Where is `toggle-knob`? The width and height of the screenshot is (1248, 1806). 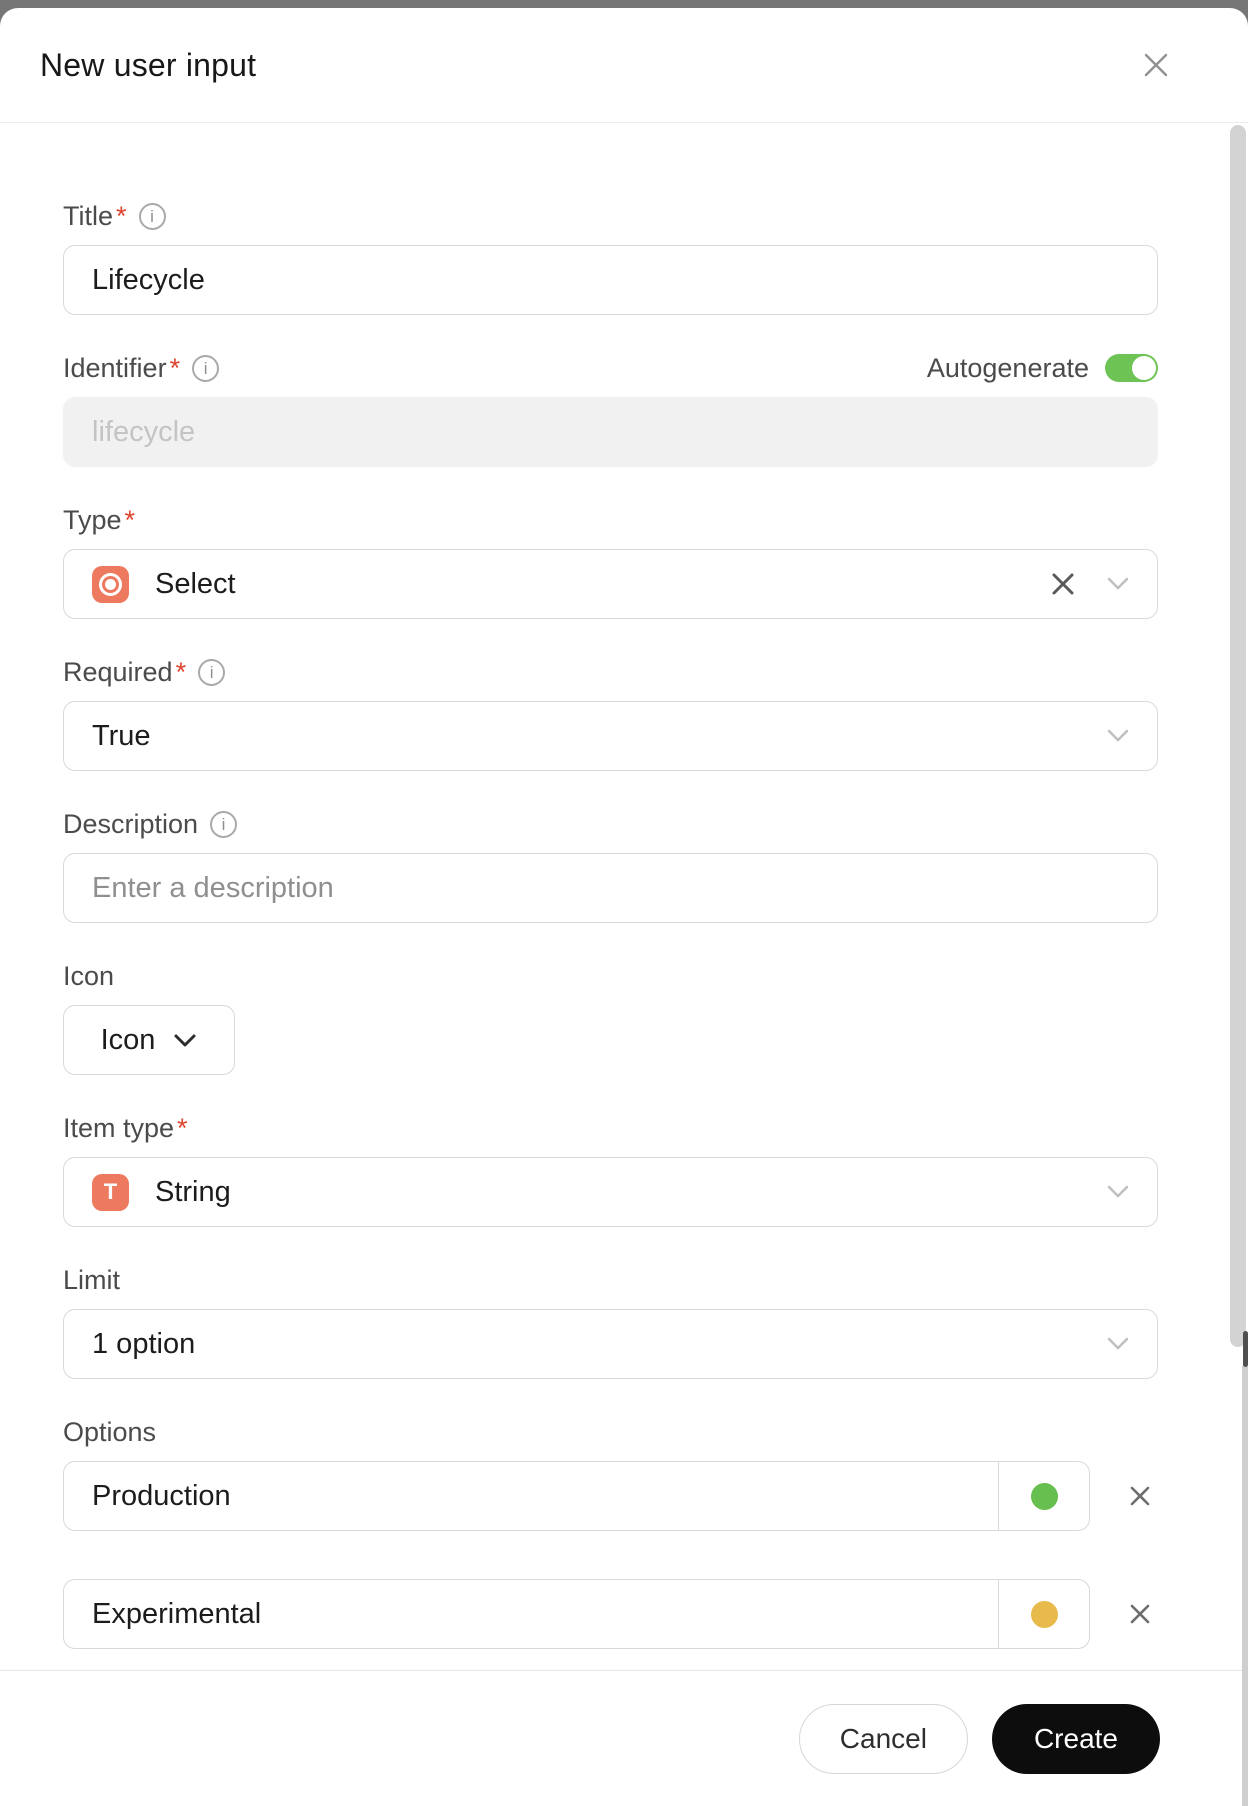
toggle-knob is located at coordinates (1144, 368).